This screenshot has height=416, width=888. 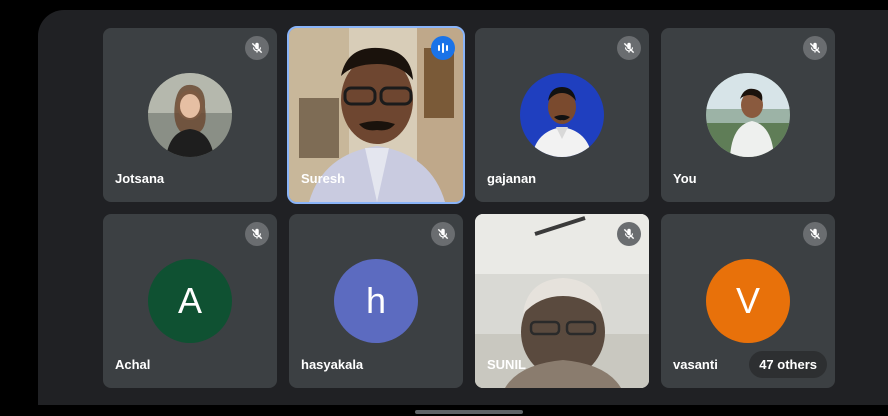 I want to click on participant-tile-suresh: Suresh, so click(x=376, y=115).